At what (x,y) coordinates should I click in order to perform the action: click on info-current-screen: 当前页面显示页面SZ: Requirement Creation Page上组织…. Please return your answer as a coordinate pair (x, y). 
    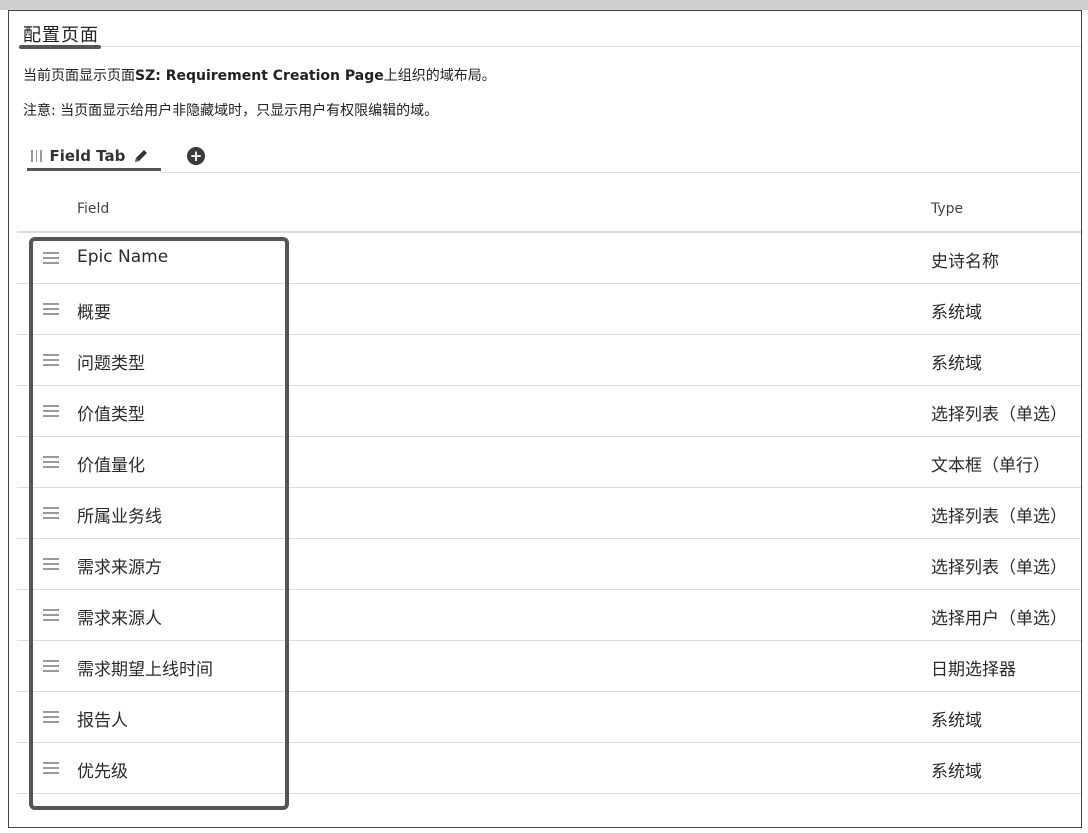
    Looking at the image, I should click on (259, 75).